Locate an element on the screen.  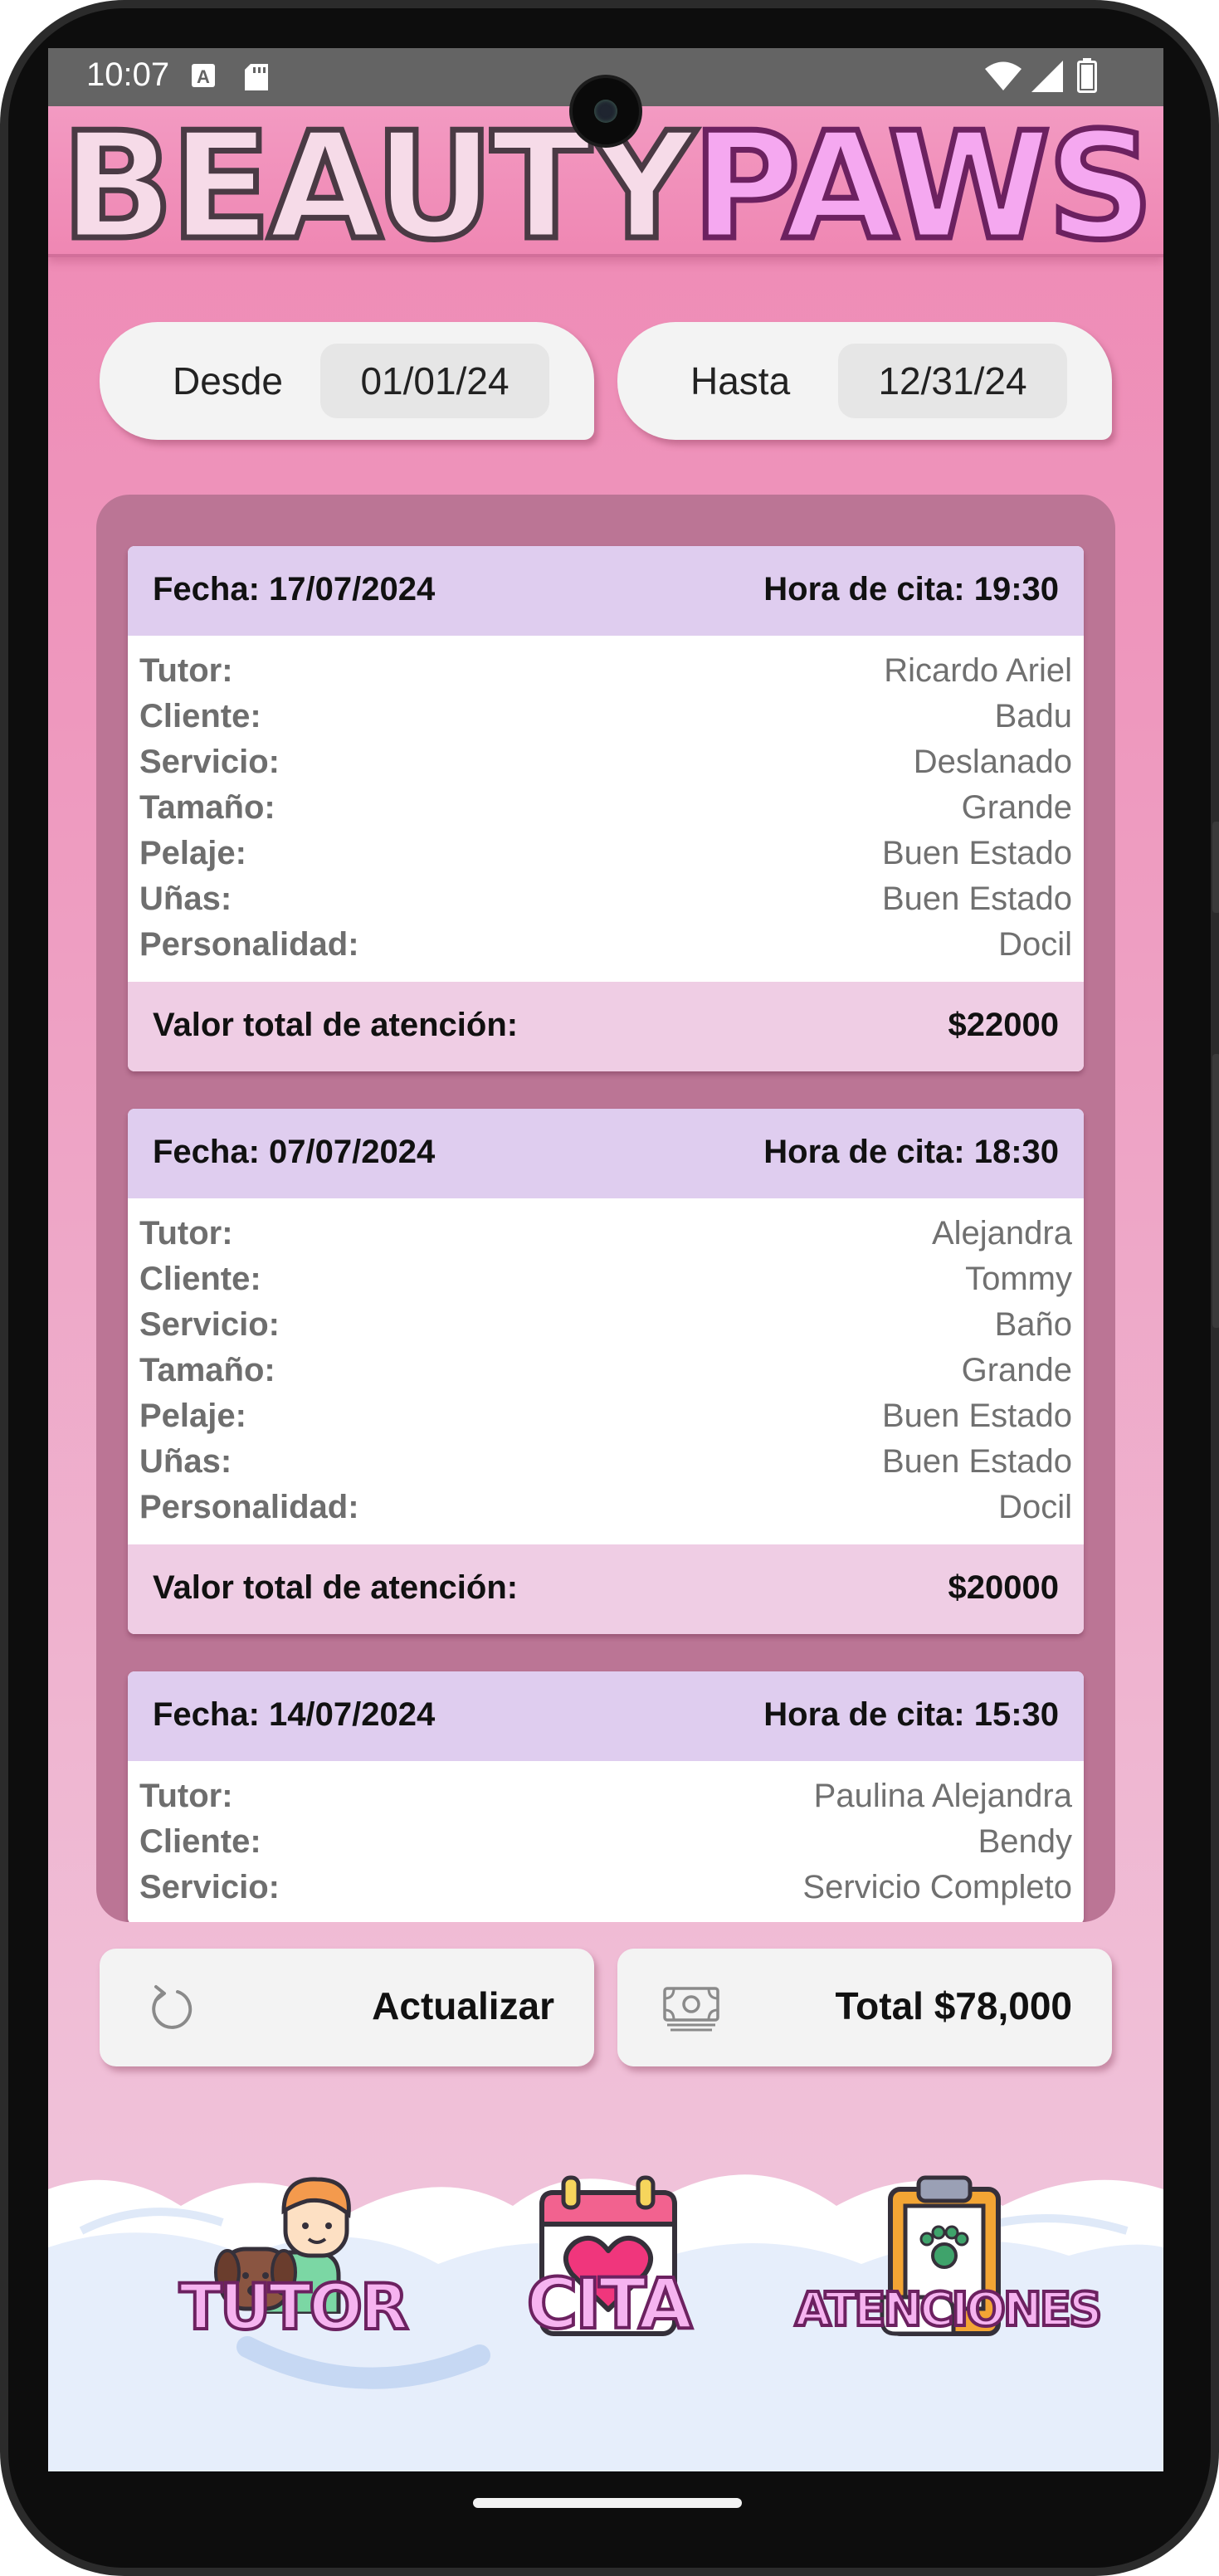
tutor-value: Ricardo Ariel is located at coordinates (978, 670).